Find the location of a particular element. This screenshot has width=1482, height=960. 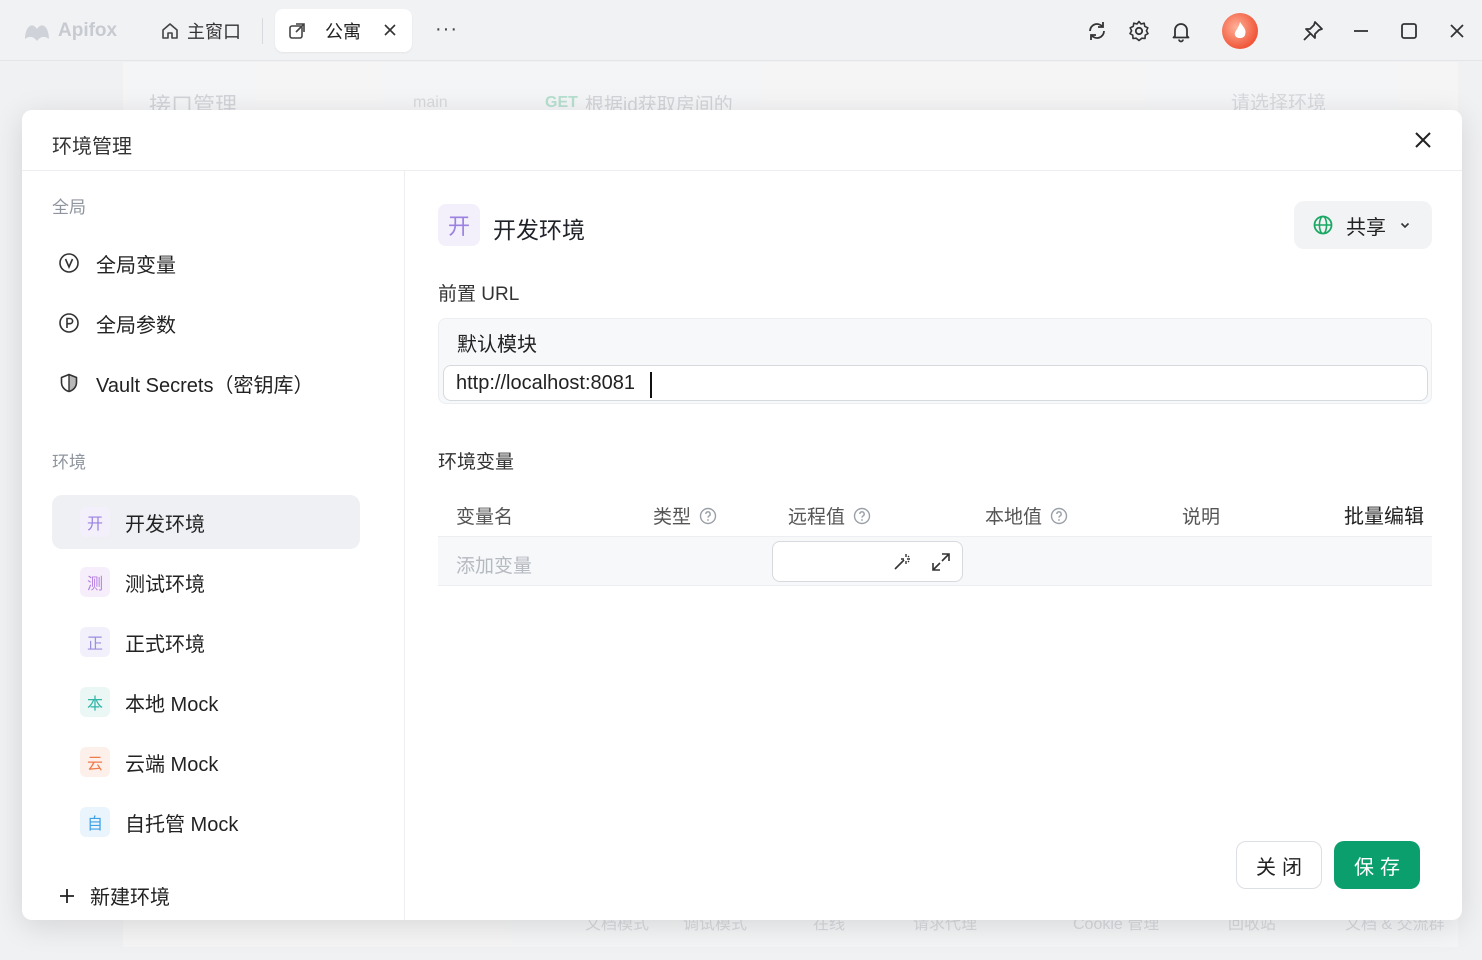

column-header-type: 类型 is located at coordinates (685, 515).